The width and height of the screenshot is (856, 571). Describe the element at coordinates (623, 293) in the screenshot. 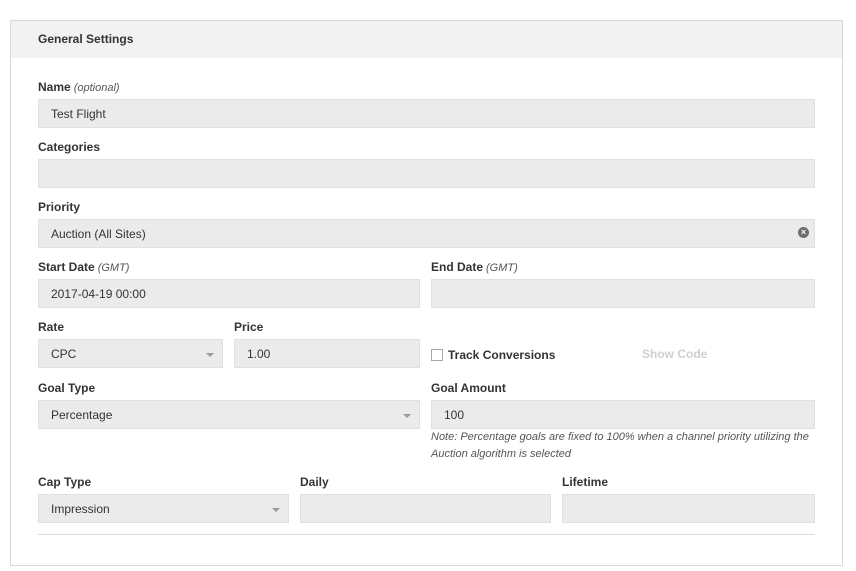

I see `end-date-field` at that location.